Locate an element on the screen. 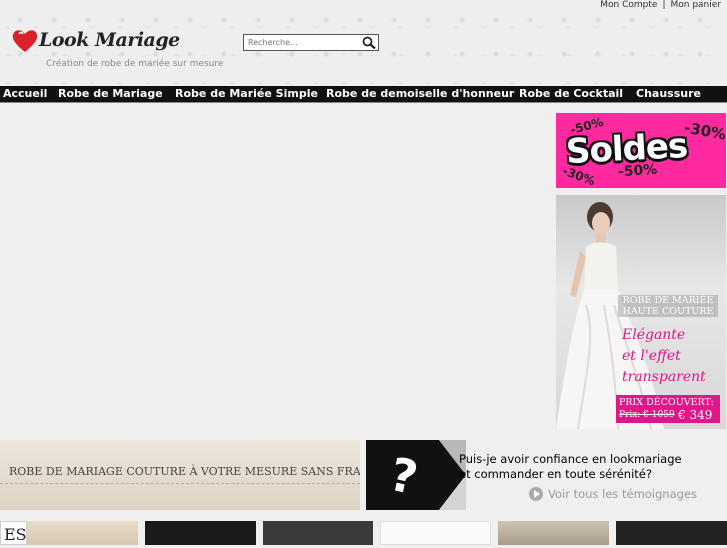  ad-price-box: PRIX DÉCOUVERT: Prix: € 1059 € 349 is located at coordinates (668, 409).